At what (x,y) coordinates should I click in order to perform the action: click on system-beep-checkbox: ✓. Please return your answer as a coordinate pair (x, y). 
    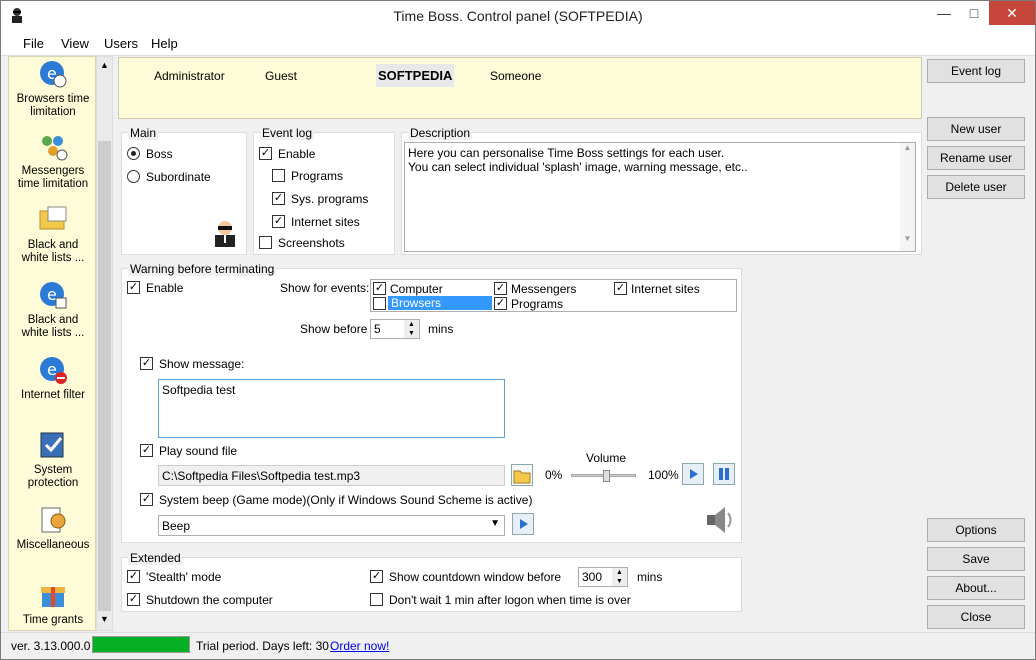
    Looking at the image, I should click on (146, 499).